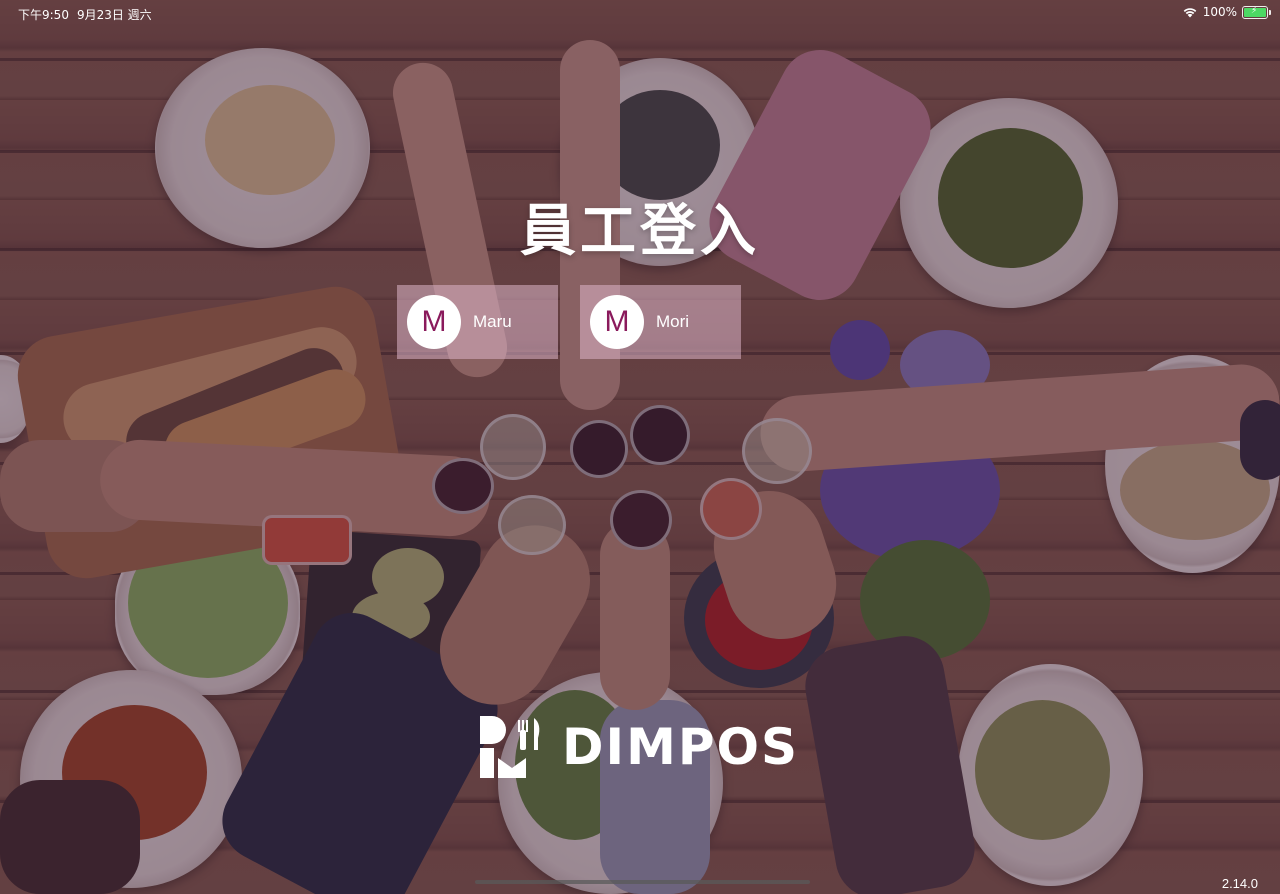  I want to click on battery-fill: ⚡, so click(1255, 11).